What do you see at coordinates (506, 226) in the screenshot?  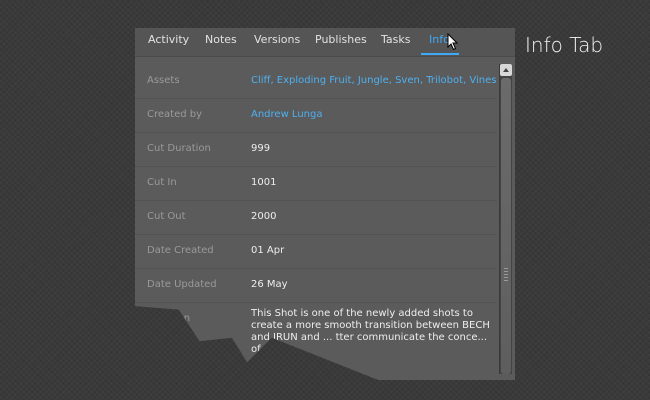 I see `scrollbar-thumb` at bounding box center [506, 226].